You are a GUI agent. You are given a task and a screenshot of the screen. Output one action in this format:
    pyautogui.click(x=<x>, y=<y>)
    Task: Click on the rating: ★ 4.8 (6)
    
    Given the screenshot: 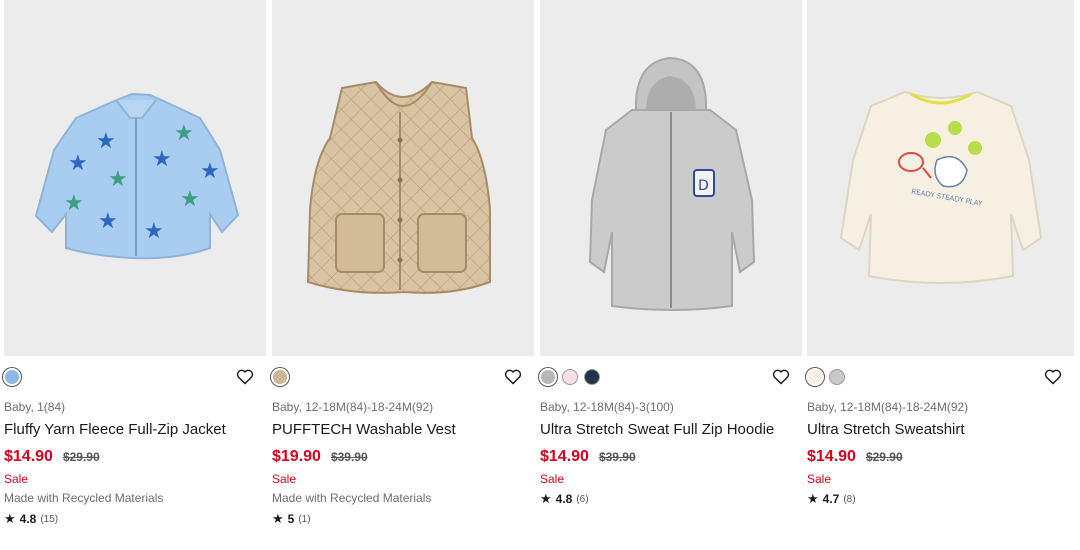 What is the action you would take?
    pyautogui.click(x=564, y=499)
    